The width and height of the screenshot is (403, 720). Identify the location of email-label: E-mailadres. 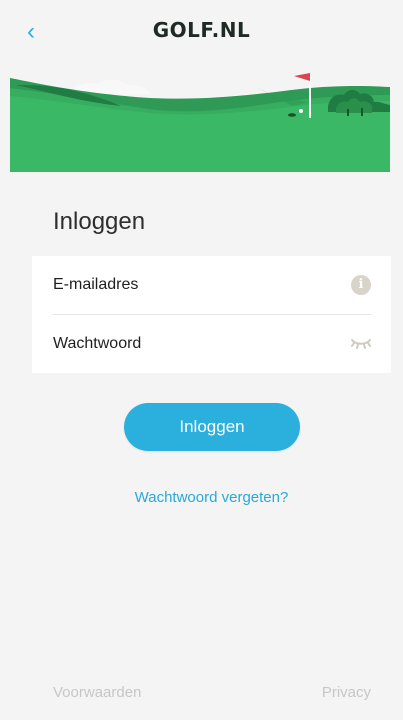
(96, 284).